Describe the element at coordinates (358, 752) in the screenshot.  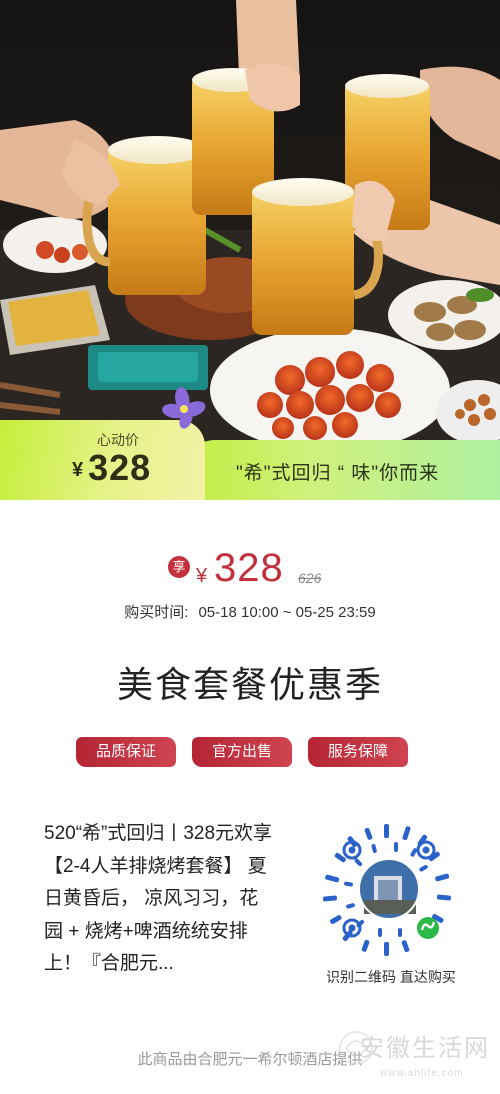
I see `tag-service-guarantee: 服务保障` at that location.